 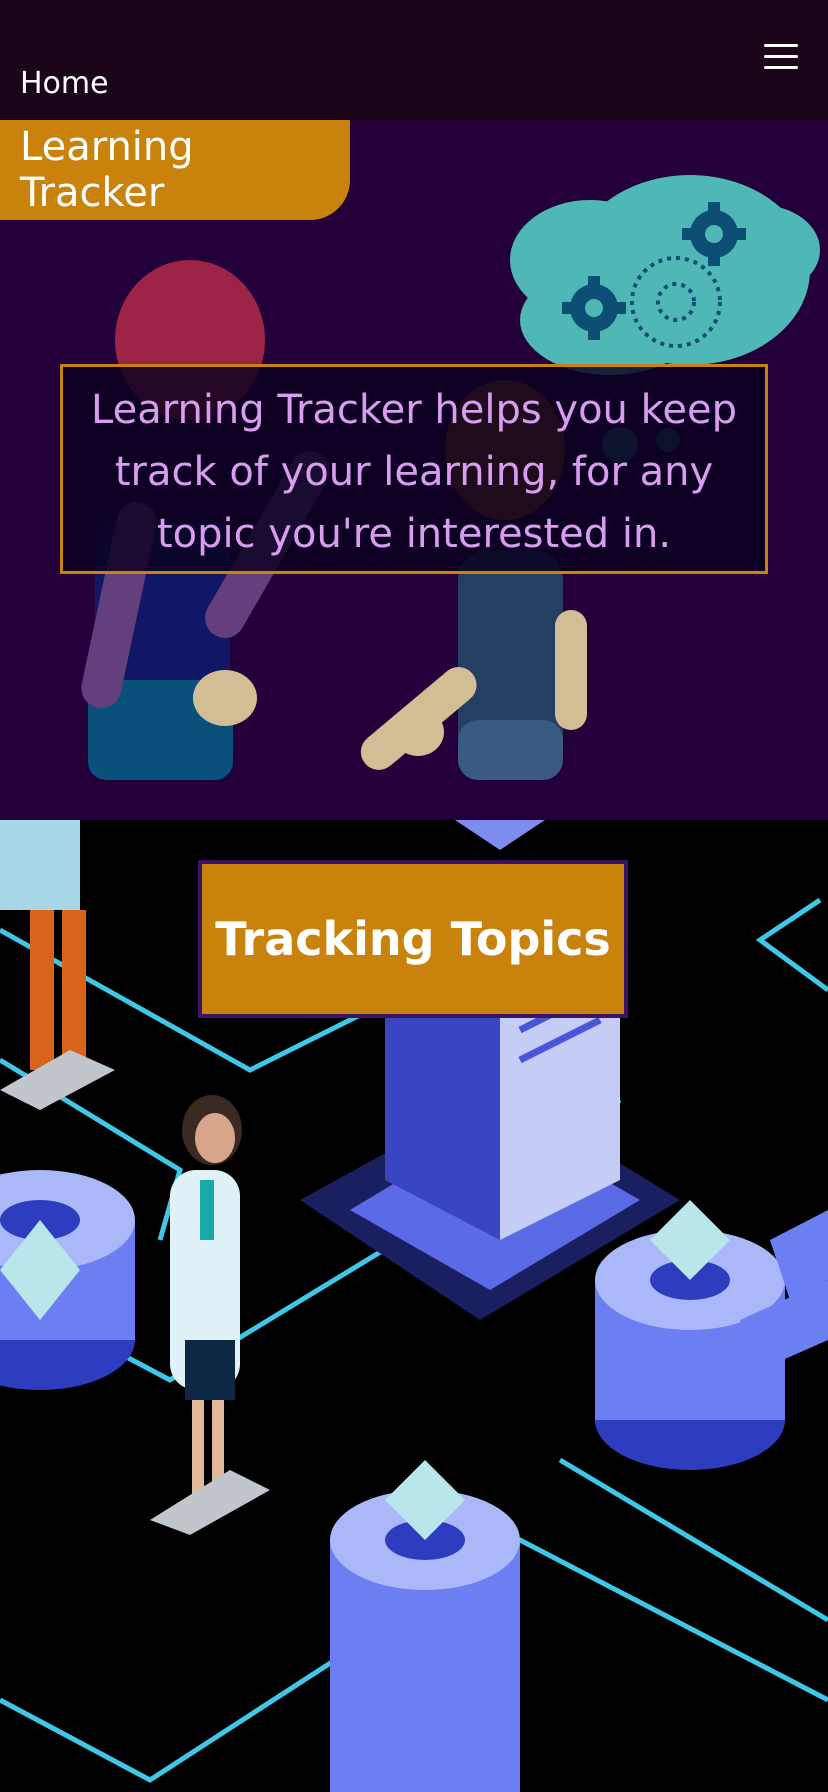 I want to click on tracking-topics-banner: Tracking Topics, so click(x=413, y=939).